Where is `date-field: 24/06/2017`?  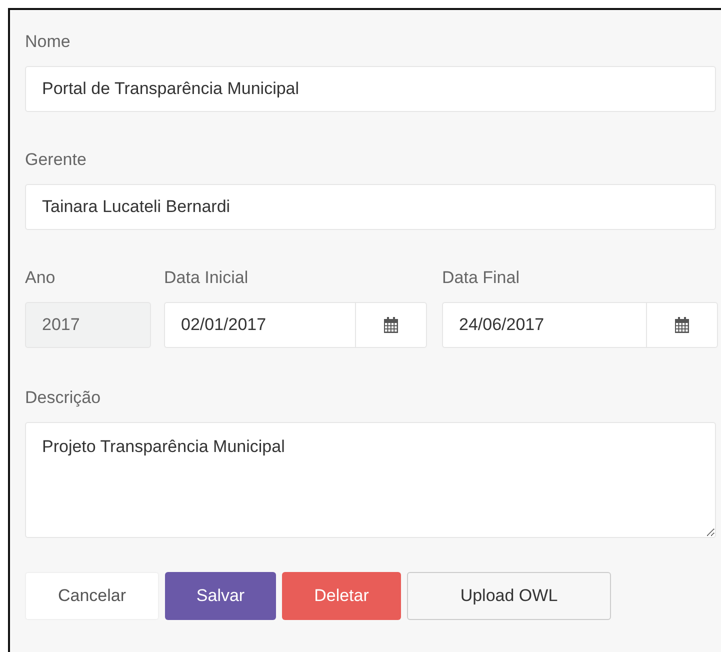
date-field: 24/06/2017 is located at coordinates (544, 325).